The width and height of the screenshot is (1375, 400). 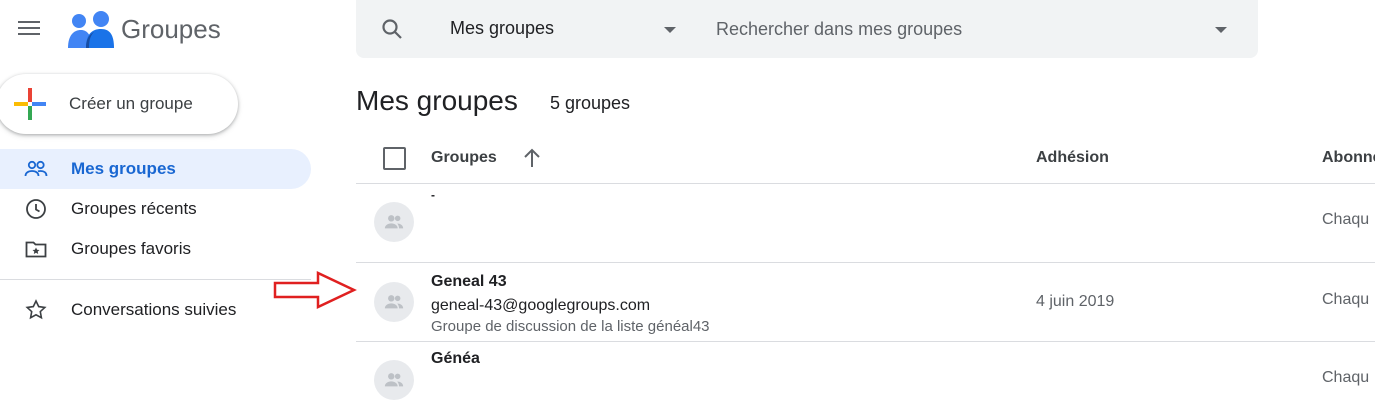 What do you see at coordinates (433, 195) in the screenshot?
I see `group-name: -` at bounding box center [433, 195].